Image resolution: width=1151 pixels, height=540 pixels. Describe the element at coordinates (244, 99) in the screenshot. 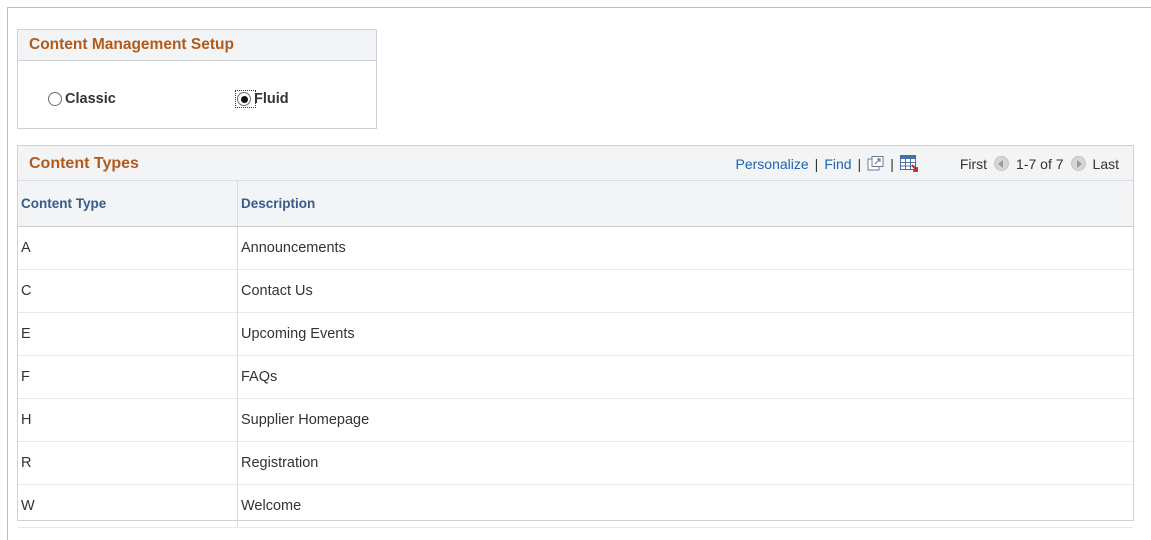

I see `fluid-radio-button` at that location.